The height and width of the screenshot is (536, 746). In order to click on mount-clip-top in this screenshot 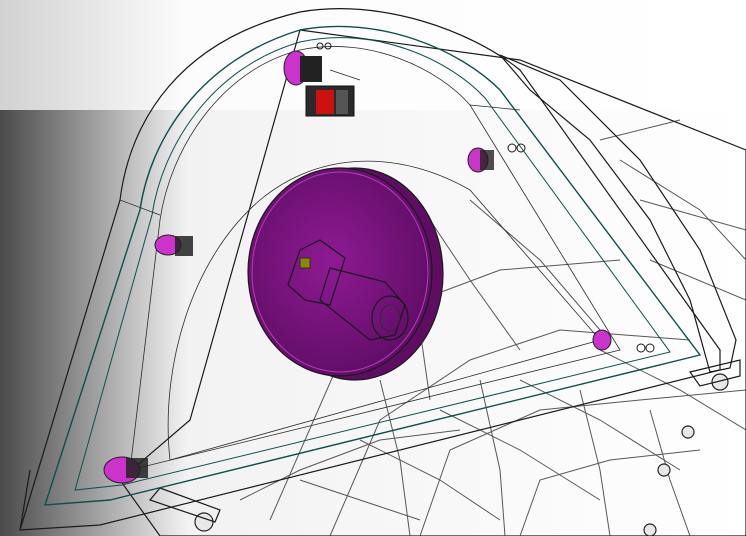, I will do `click(302, 68)`.